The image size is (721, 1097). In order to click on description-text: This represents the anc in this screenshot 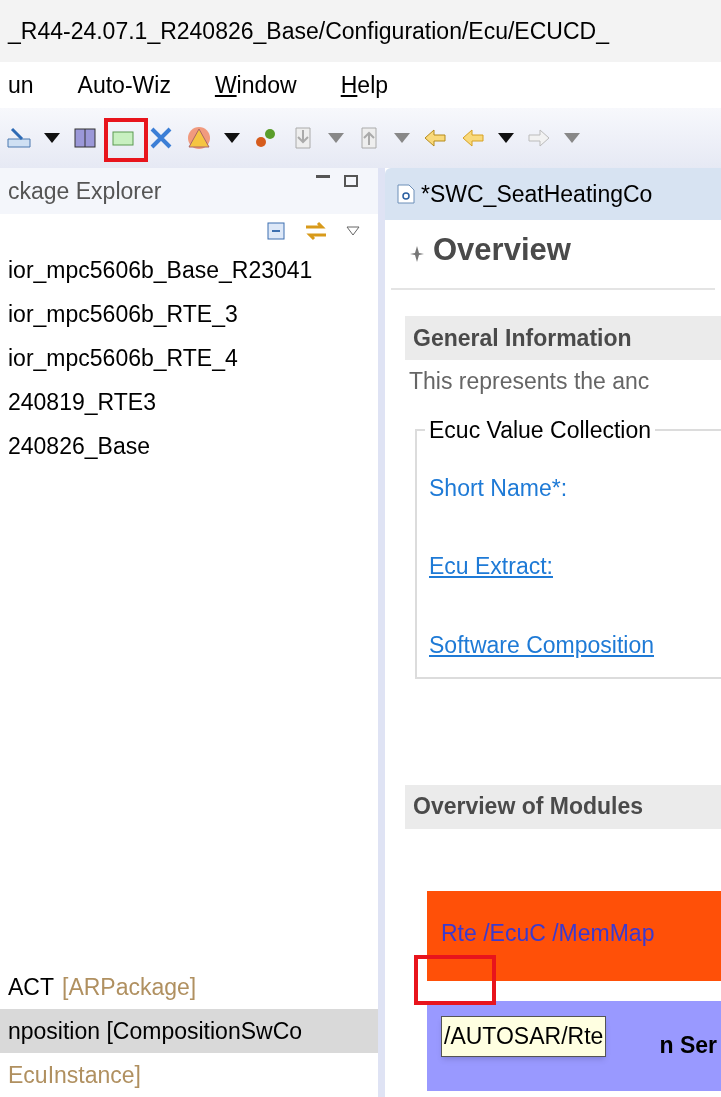, I will do `click(530, 381)`.